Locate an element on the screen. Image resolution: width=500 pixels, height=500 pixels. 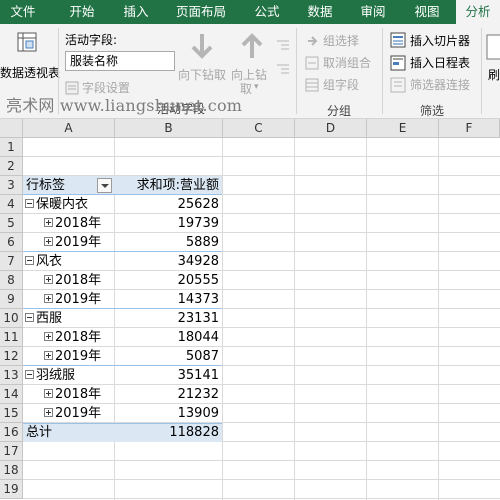
row-header: 12 is located at coordinates (11, 356).